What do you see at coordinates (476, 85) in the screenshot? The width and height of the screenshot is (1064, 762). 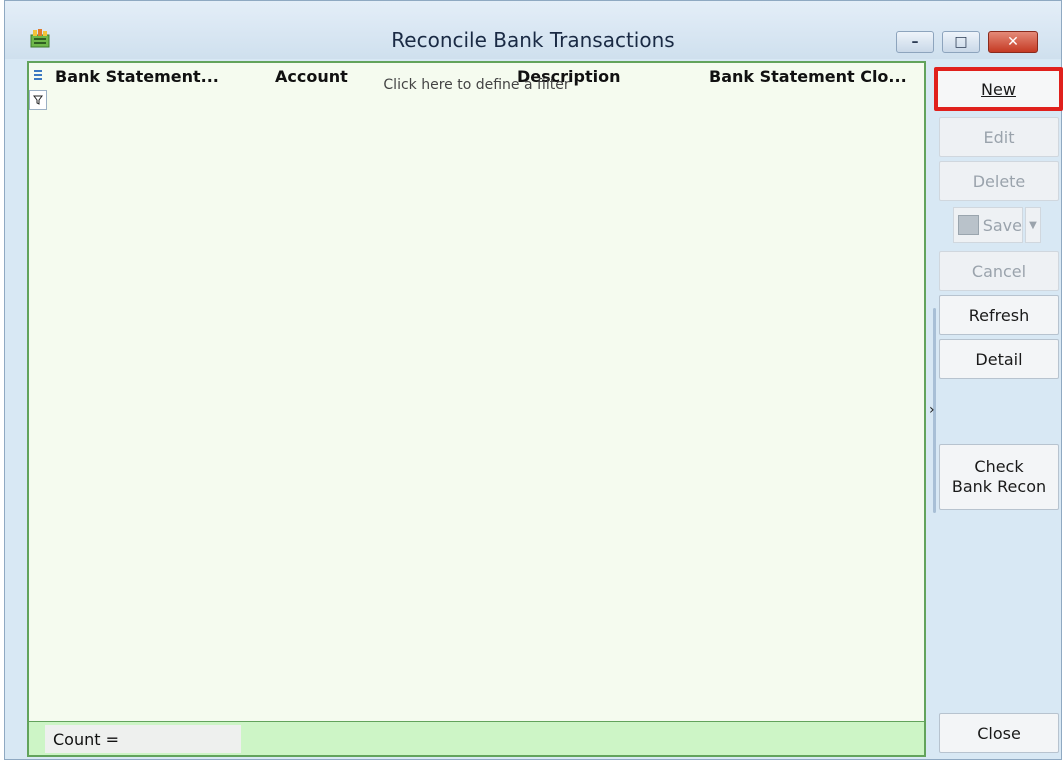 I see `filter-prompt: Click here to define a filter` at bounding box center [476, 85].